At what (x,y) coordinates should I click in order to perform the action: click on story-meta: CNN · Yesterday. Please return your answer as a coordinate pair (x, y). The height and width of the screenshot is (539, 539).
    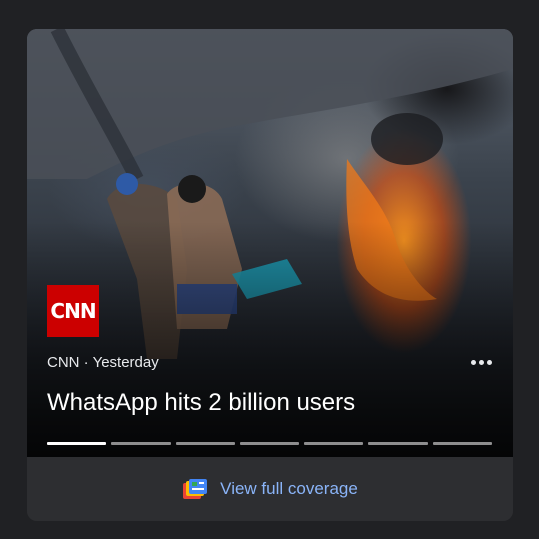
    Looking at the image, I should click on (103, 362).